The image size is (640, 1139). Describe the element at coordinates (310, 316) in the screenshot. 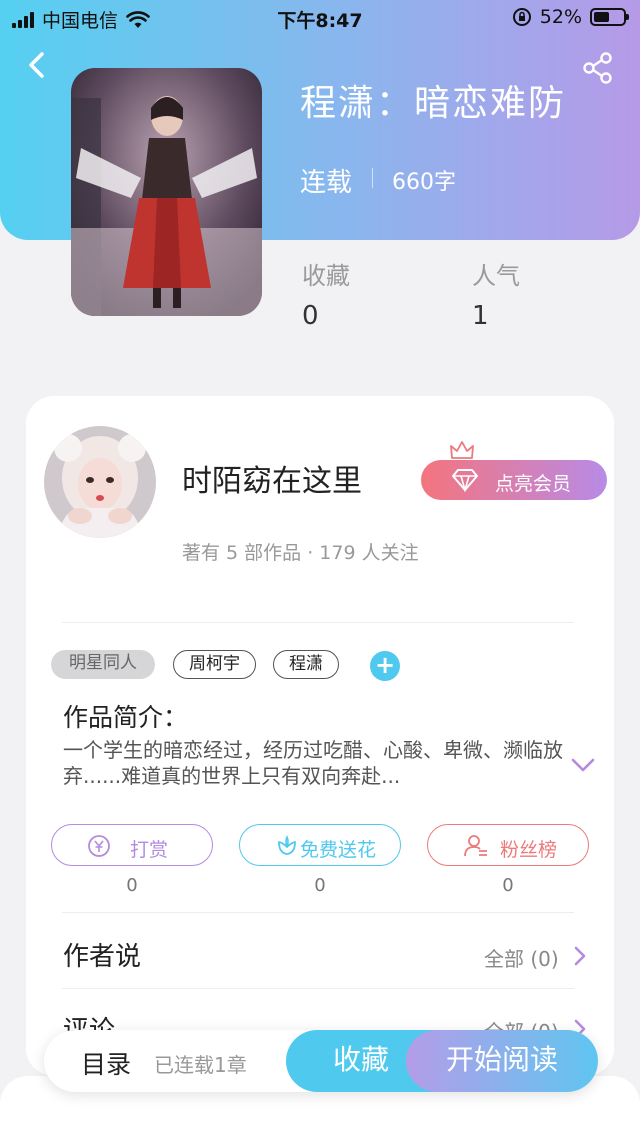

I see `stat-value: 0` at that location.